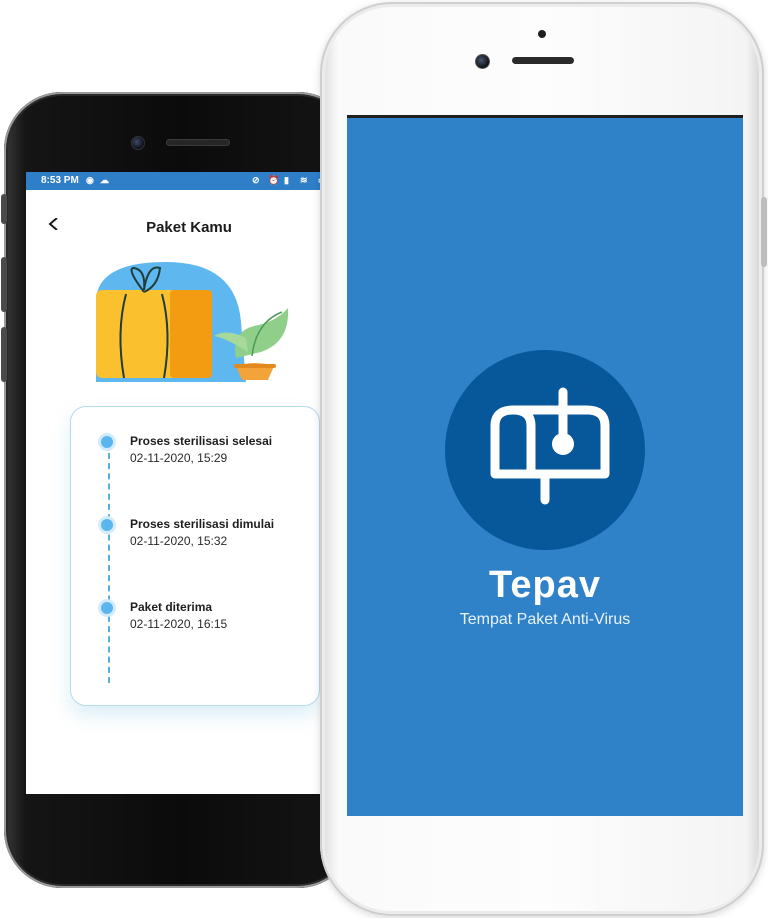  I want to click on location-icon: ◉, so click(90, 180).